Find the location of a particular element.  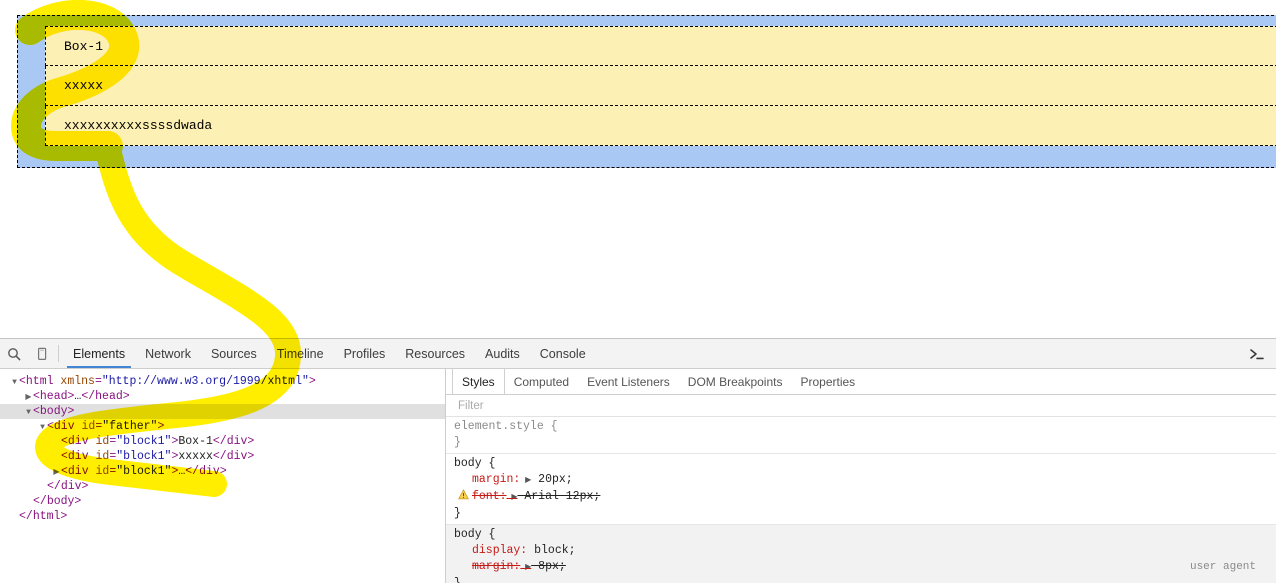

dom-token-val: "block1" is located at coordinates (144, 471).